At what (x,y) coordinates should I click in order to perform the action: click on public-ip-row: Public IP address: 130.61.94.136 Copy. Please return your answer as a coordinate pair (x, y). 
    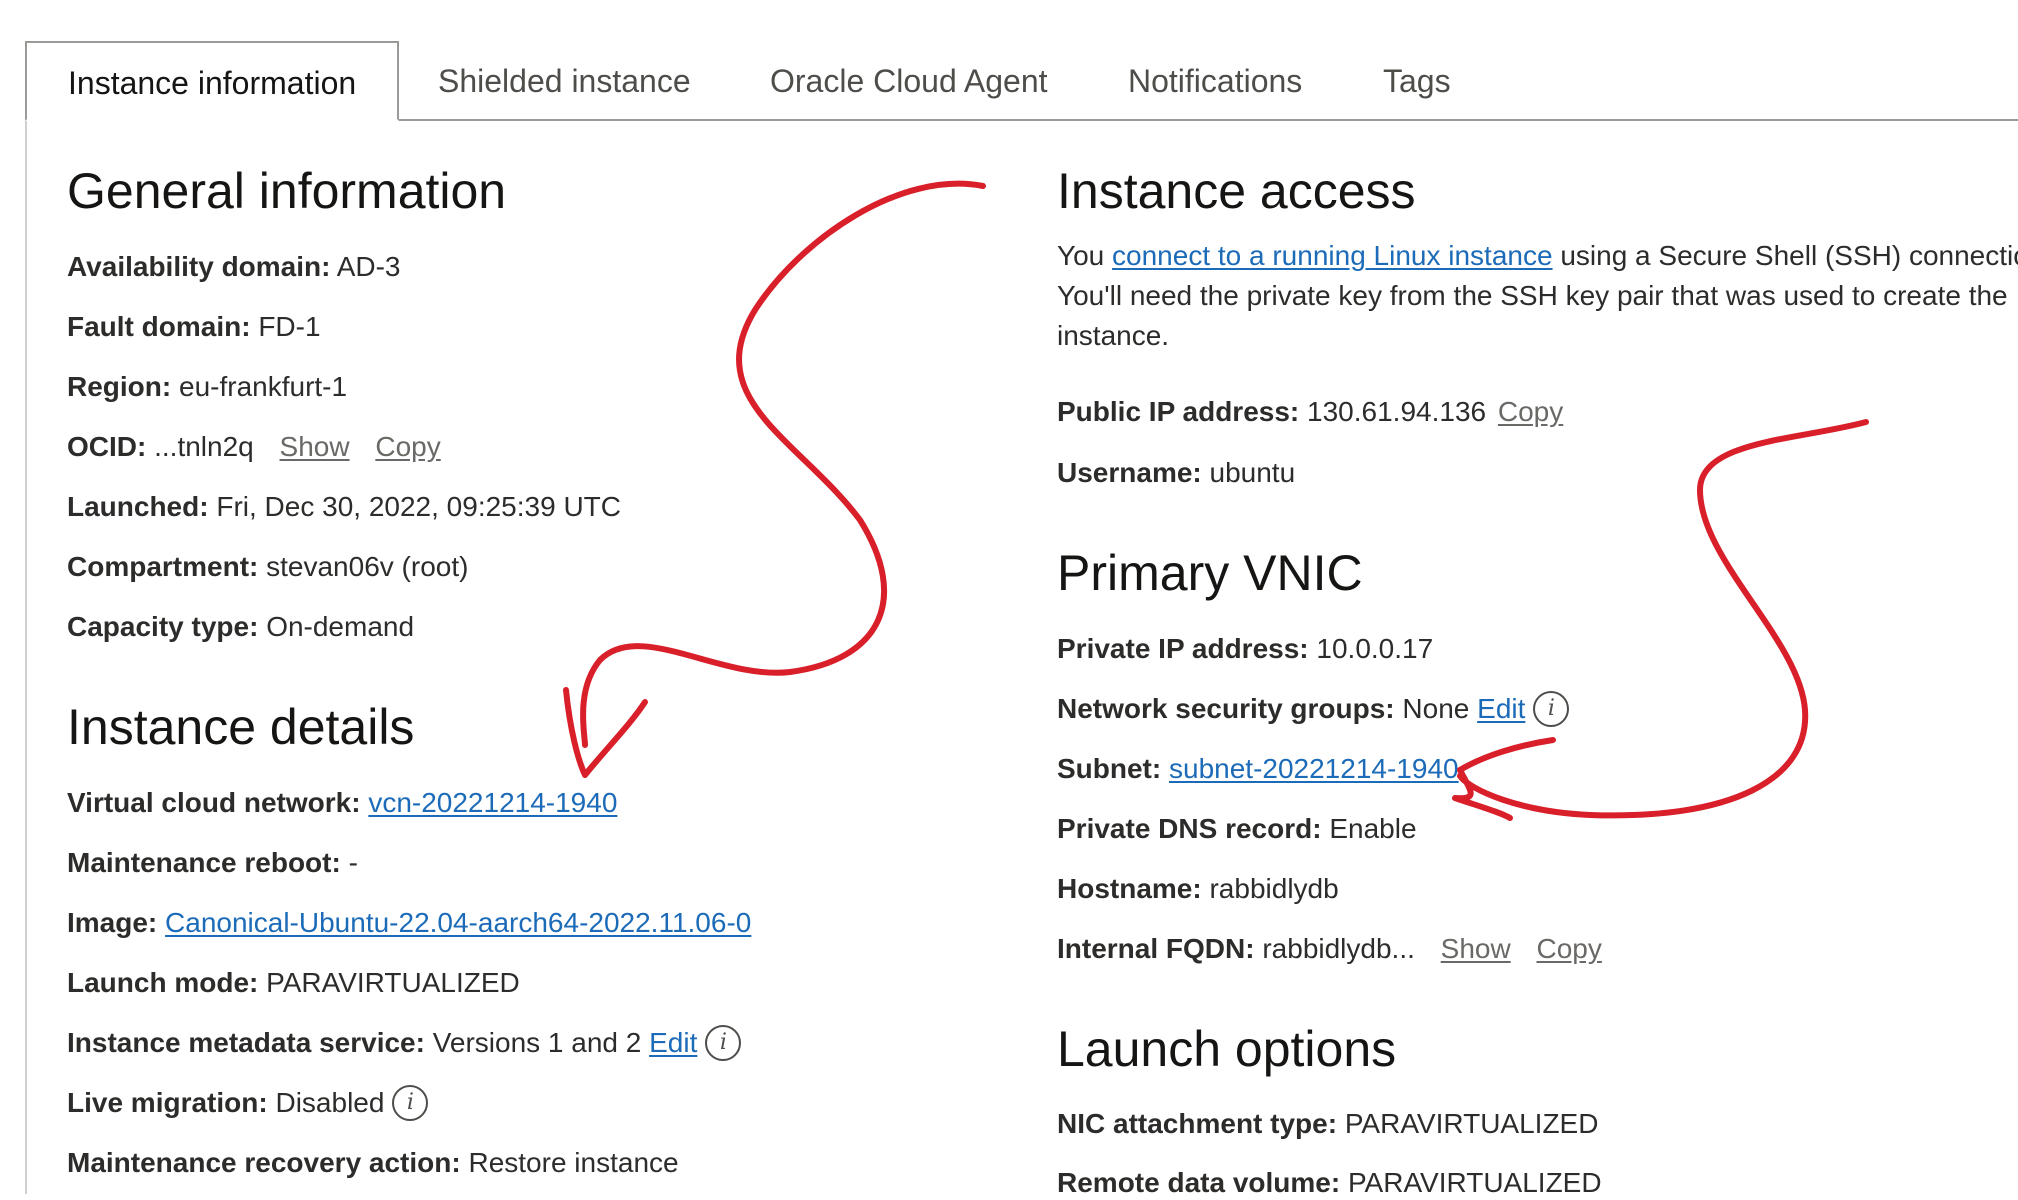
    Looking at the image, I should click on (1310, 412).